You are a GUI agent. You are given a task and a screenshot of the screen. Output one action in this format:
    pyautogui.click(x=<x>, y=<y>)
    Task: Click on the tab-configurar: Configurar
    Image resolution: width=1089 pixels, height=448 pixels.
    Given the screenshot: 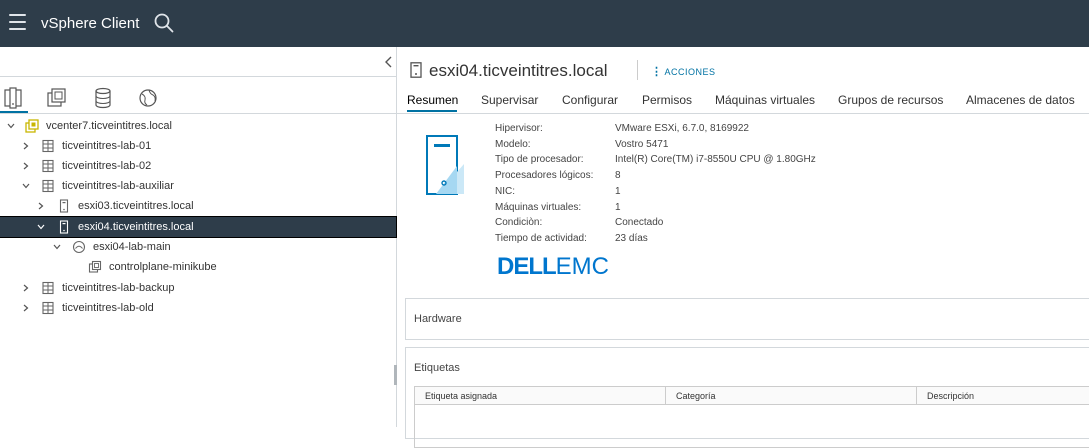 What is the action you would take?
    pyautogui.click(x=590, y=100)
    